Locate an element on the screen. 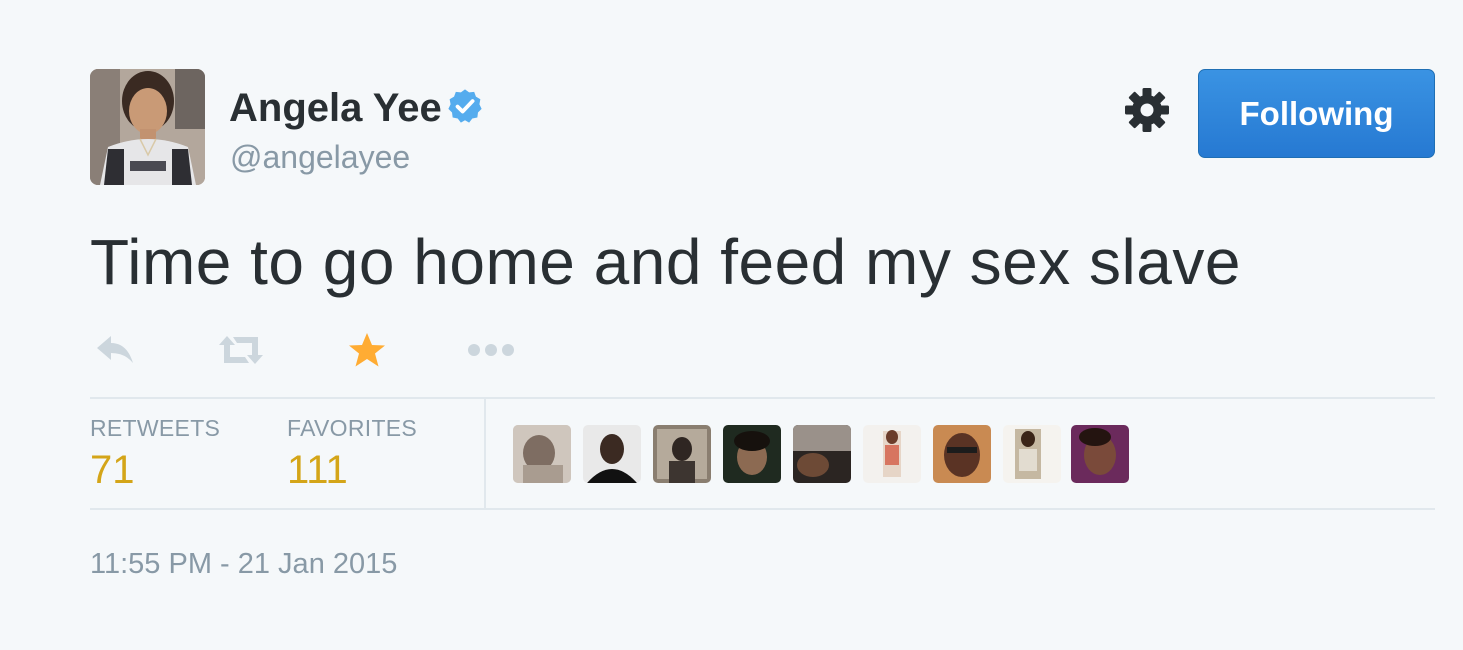 This screenshot has width=1463, height=650. favorites-count: 111 is located at coordinates (317, 470).